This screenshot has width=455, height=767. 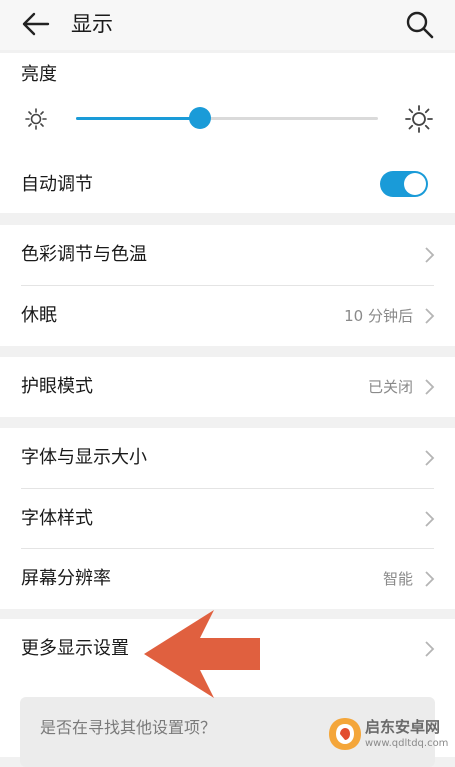 I want to click on more-display-settings-label: 更多显示设置, so click(x=75, y=648).